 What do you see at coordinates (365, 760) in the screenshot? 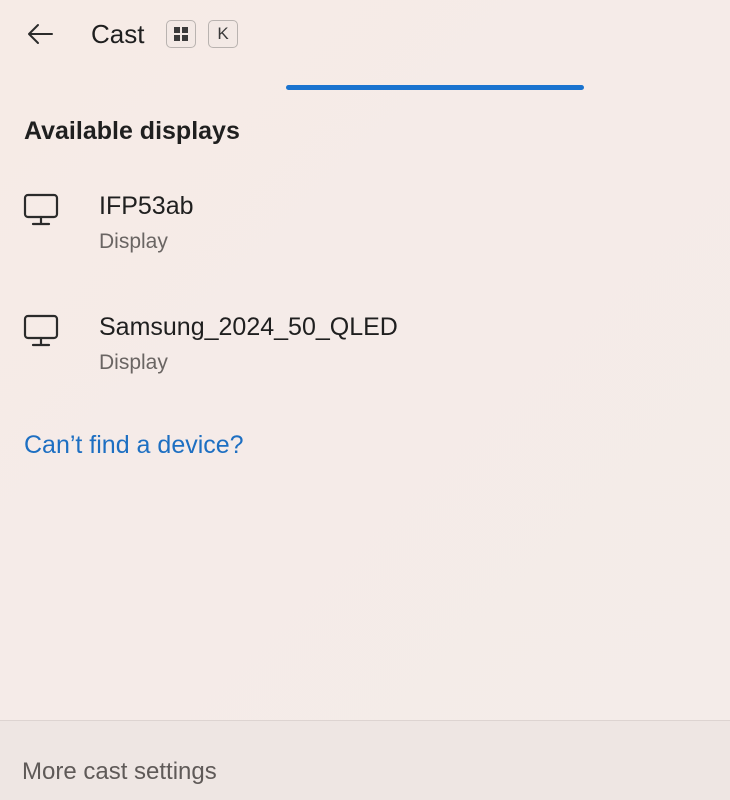
I see `footer: More cast settings` at bounding box center [365, 760].